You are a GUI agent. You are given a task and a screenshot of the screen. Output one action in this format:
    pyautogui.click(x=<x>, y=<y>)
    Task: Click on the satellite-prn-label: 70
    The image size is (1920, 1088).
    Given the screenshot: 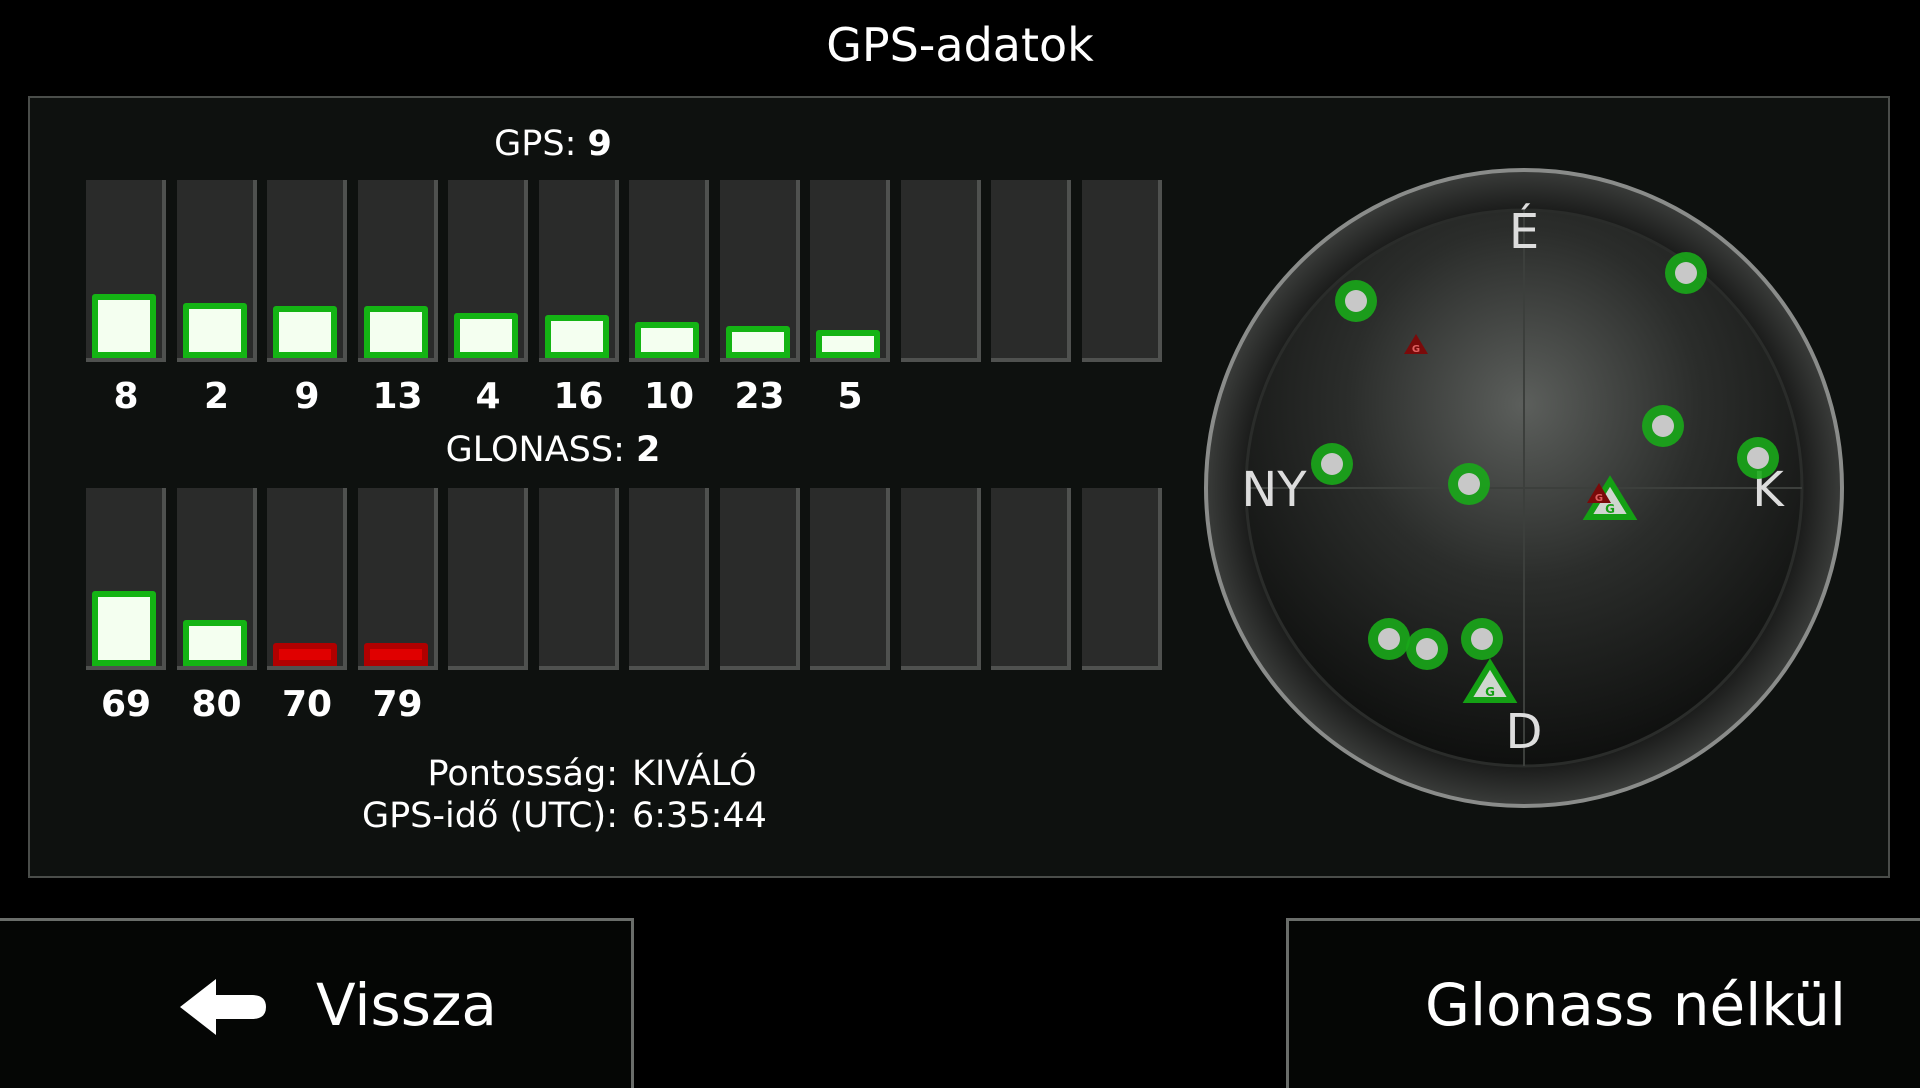 What is the action you would take?
    pyautogui.click(x=307, y=704)
    